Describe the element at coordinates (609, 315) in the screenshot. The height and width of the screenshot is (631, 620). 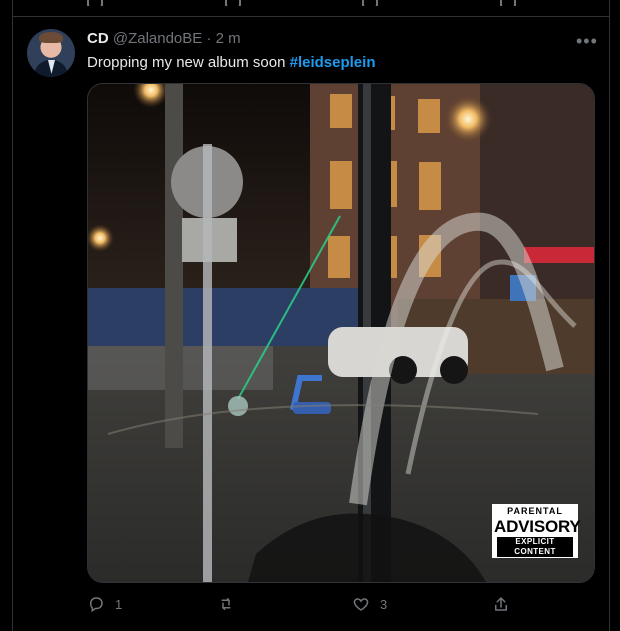
I see `timeline-right-border` at that location.